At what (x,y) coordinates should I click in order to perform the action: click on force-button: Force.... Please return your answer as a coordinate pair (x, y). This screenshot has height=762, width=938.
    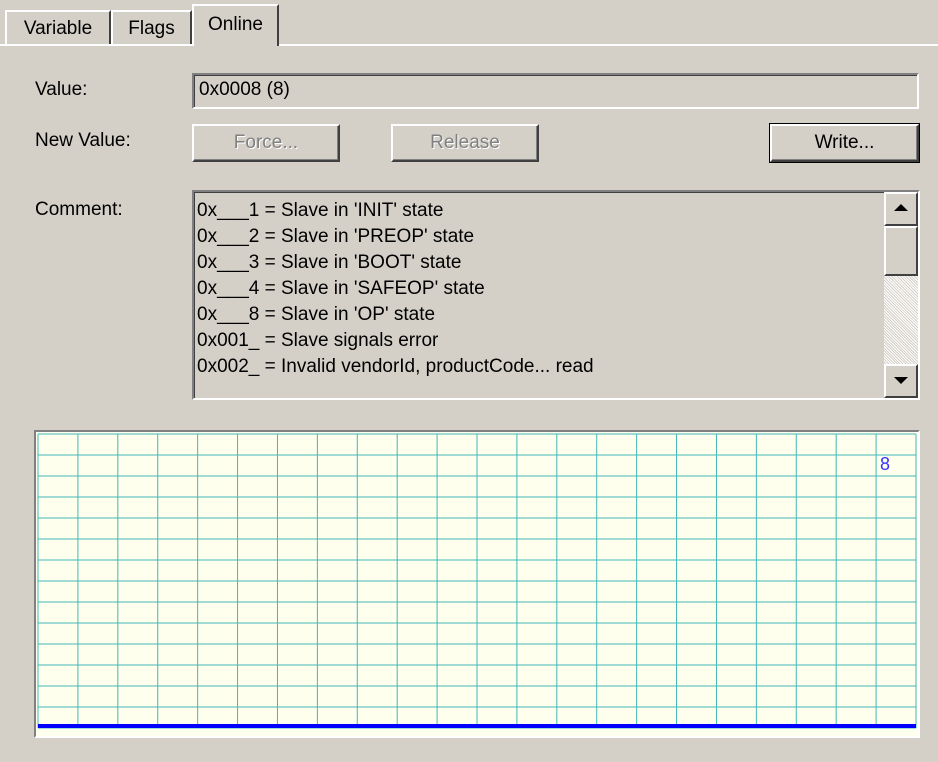
    Looking at the image, I should click on (266, 143).